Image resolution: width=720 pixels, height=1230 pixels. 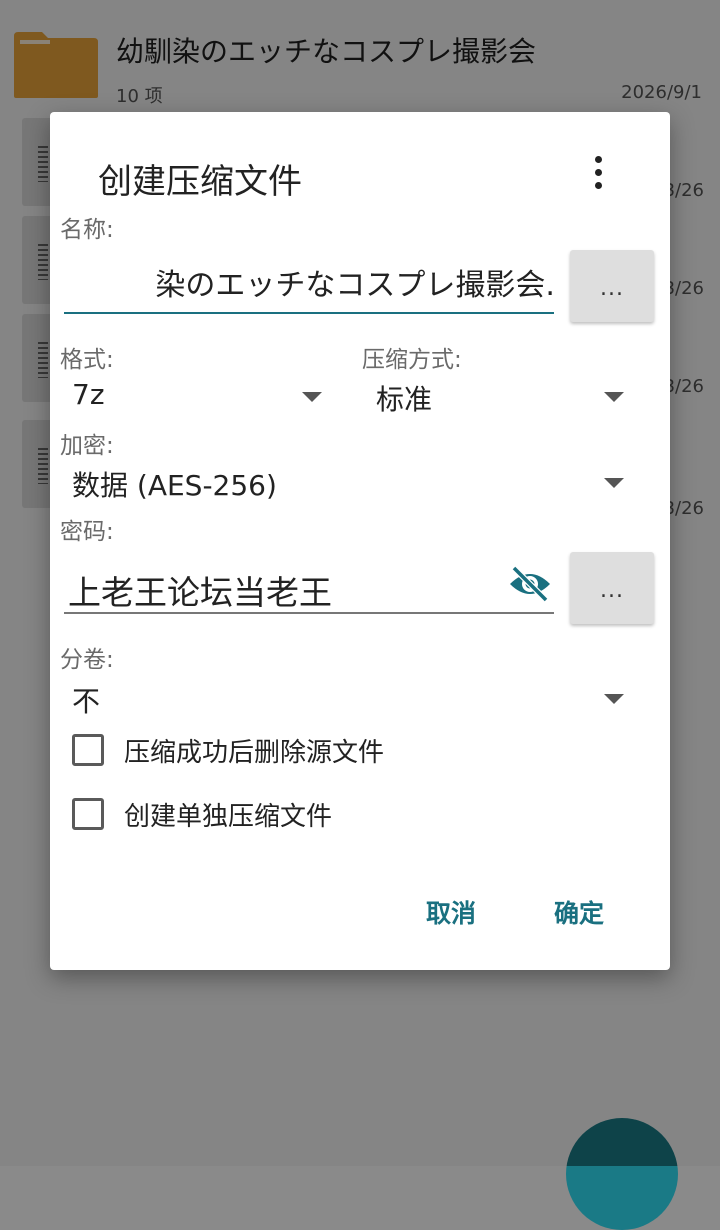 What do you see at coordinates (174, 485) in the screenshot?
I see `encryption-value: 数据 (AES-256)` at bounding box center [174, 485].